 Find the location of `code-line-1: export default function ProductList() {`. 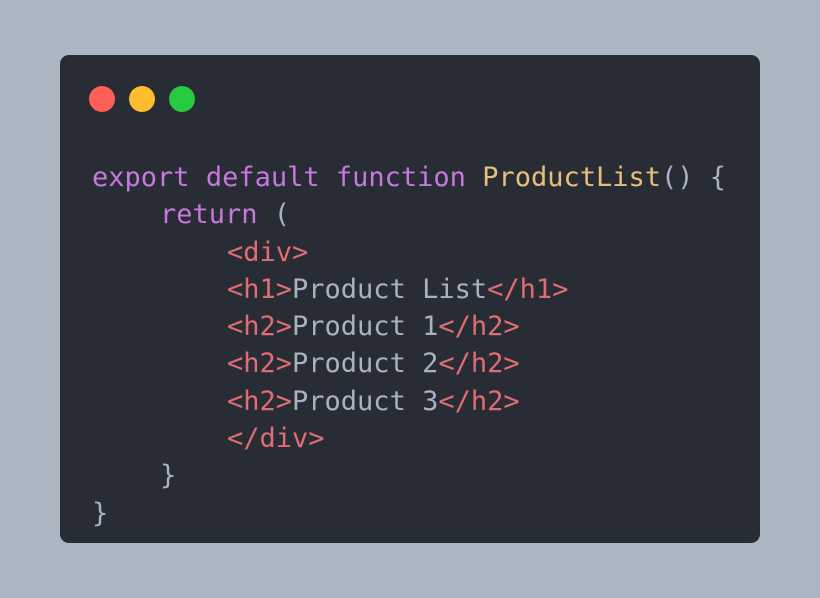

code-line-1: export default function ProductList() { is located at coordinates (409, 177).